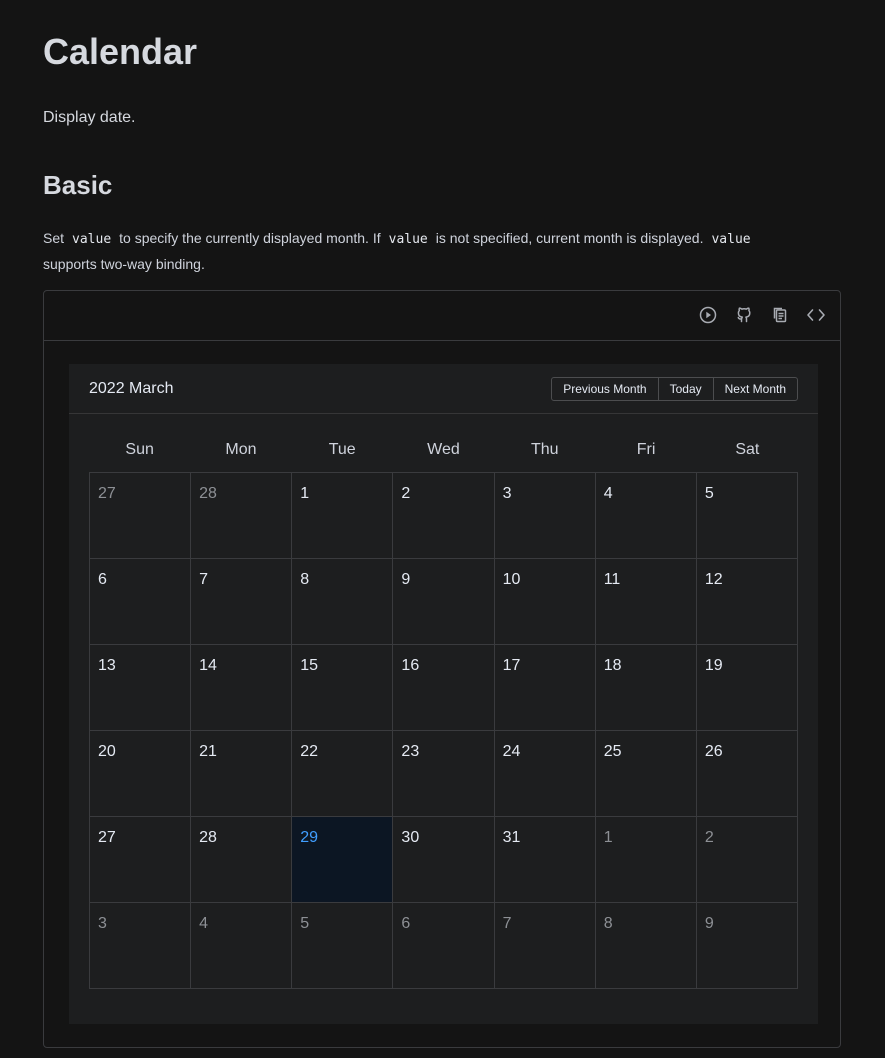 Image resolution: width=885 pixels, height=1058 pixels. I want to click on day-cell: 11, so click(646, 602).